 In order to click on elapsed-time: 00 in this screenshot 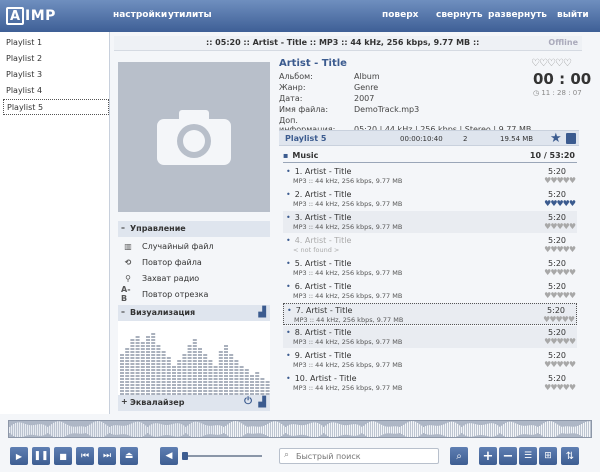, I will do `click(562, 79)`.